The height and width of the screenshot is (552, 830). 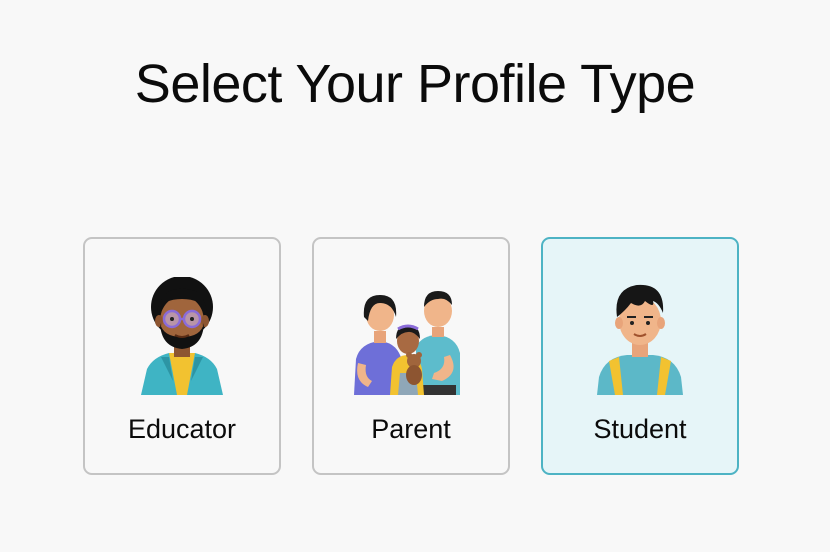 I want to click on profile-card-educator: Educator, so click(x=182, y=356).